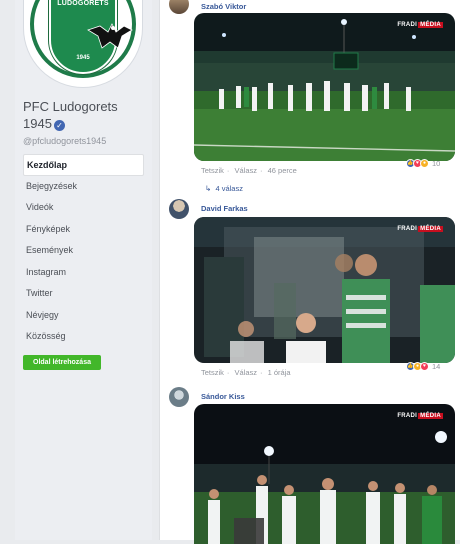 Image resolution: width=460 pixels, height=544 pixels. What do you see at coordinates (436, 366) in the screenshot?
I see `reaction-count: 14` at bounding box center [436, 366].